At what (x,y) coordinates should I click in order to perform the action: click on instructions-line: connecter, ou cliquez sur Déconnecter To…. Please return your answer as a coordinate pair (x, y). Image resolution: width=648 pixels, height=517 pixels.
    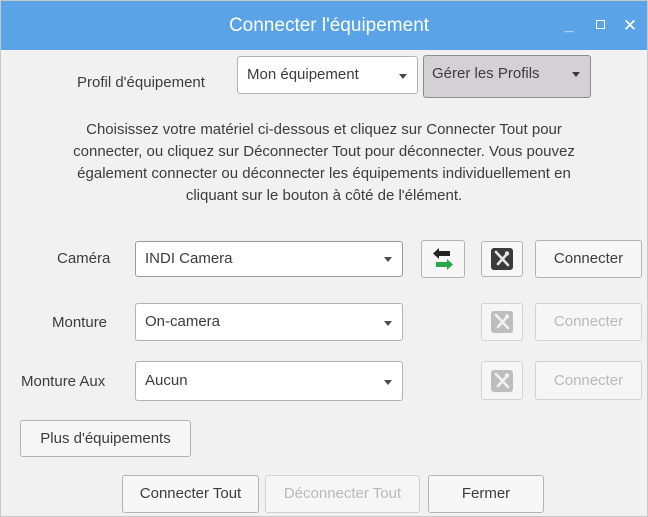
    Looking at the image, I should click on (324, 151).